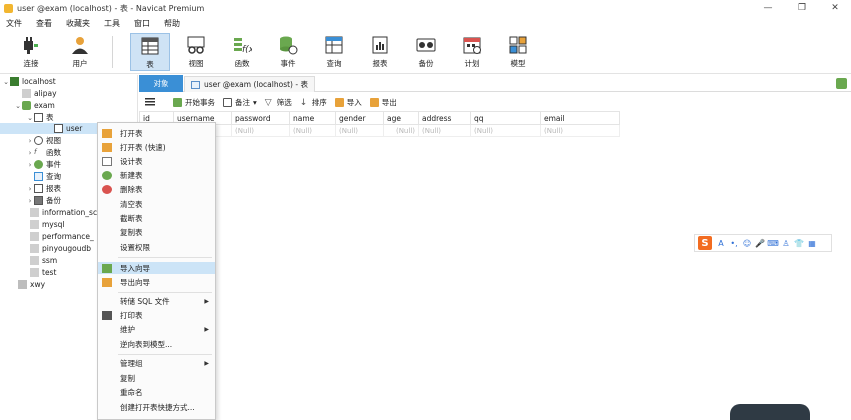 This screenshot has height=420, width=851. Describe the element at coordinates (29, 81) in the screenshot. I see `tree-connection-localhost: ⌄ localhost` at that location.